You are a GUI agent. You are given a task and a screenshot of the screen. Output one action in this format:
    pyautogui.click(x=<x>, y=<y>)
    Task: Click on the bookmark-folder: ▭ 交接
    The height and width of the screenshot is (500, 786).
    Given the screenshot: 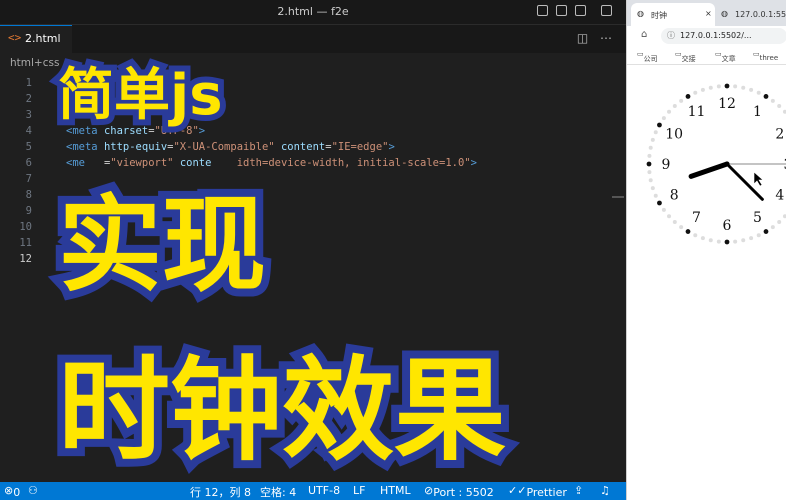 What is the action you would take?
    pyautogui.click(x=685, y=56)
    